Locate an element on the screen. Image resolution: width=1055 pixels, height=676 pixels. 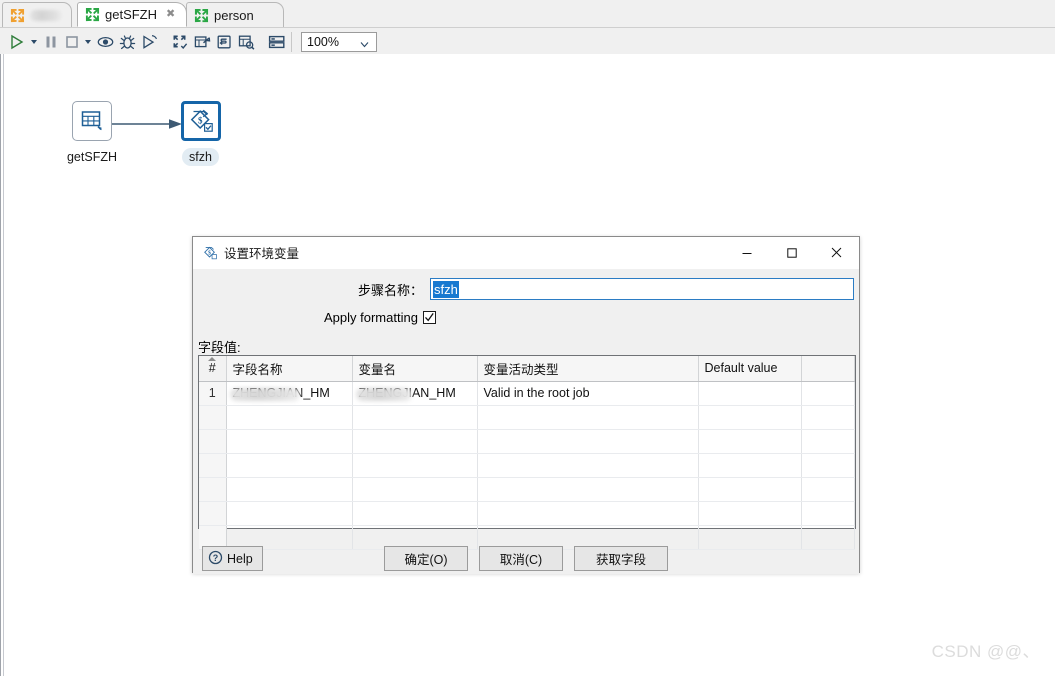
column-header-variable-scope: 变量活动类型 is located at coordinates (588, 369).